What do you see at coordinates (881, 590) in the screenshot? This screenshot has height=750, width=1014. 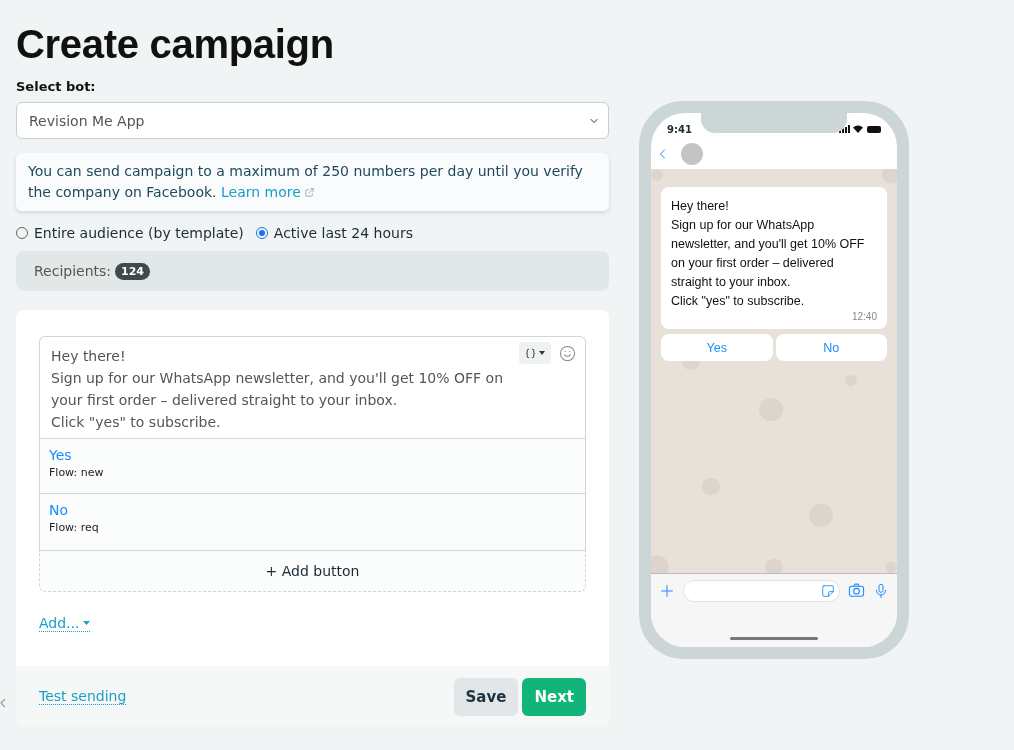 I see `microphone-icon` at bounding box center [881, 590].